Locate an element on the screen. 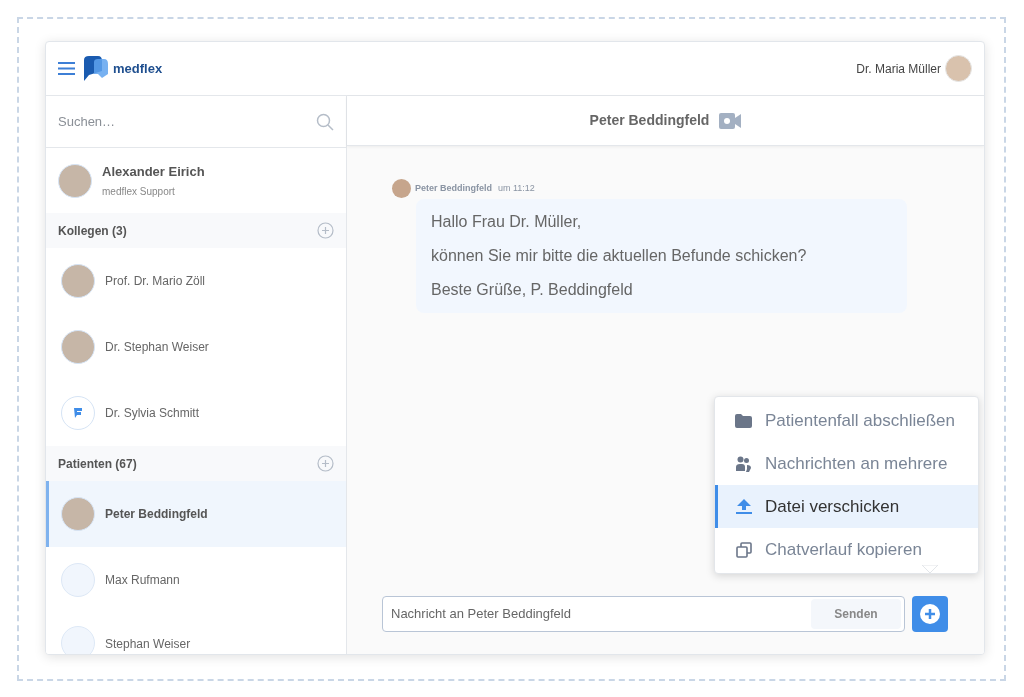  search-icon is located at coordinates (325, 121).